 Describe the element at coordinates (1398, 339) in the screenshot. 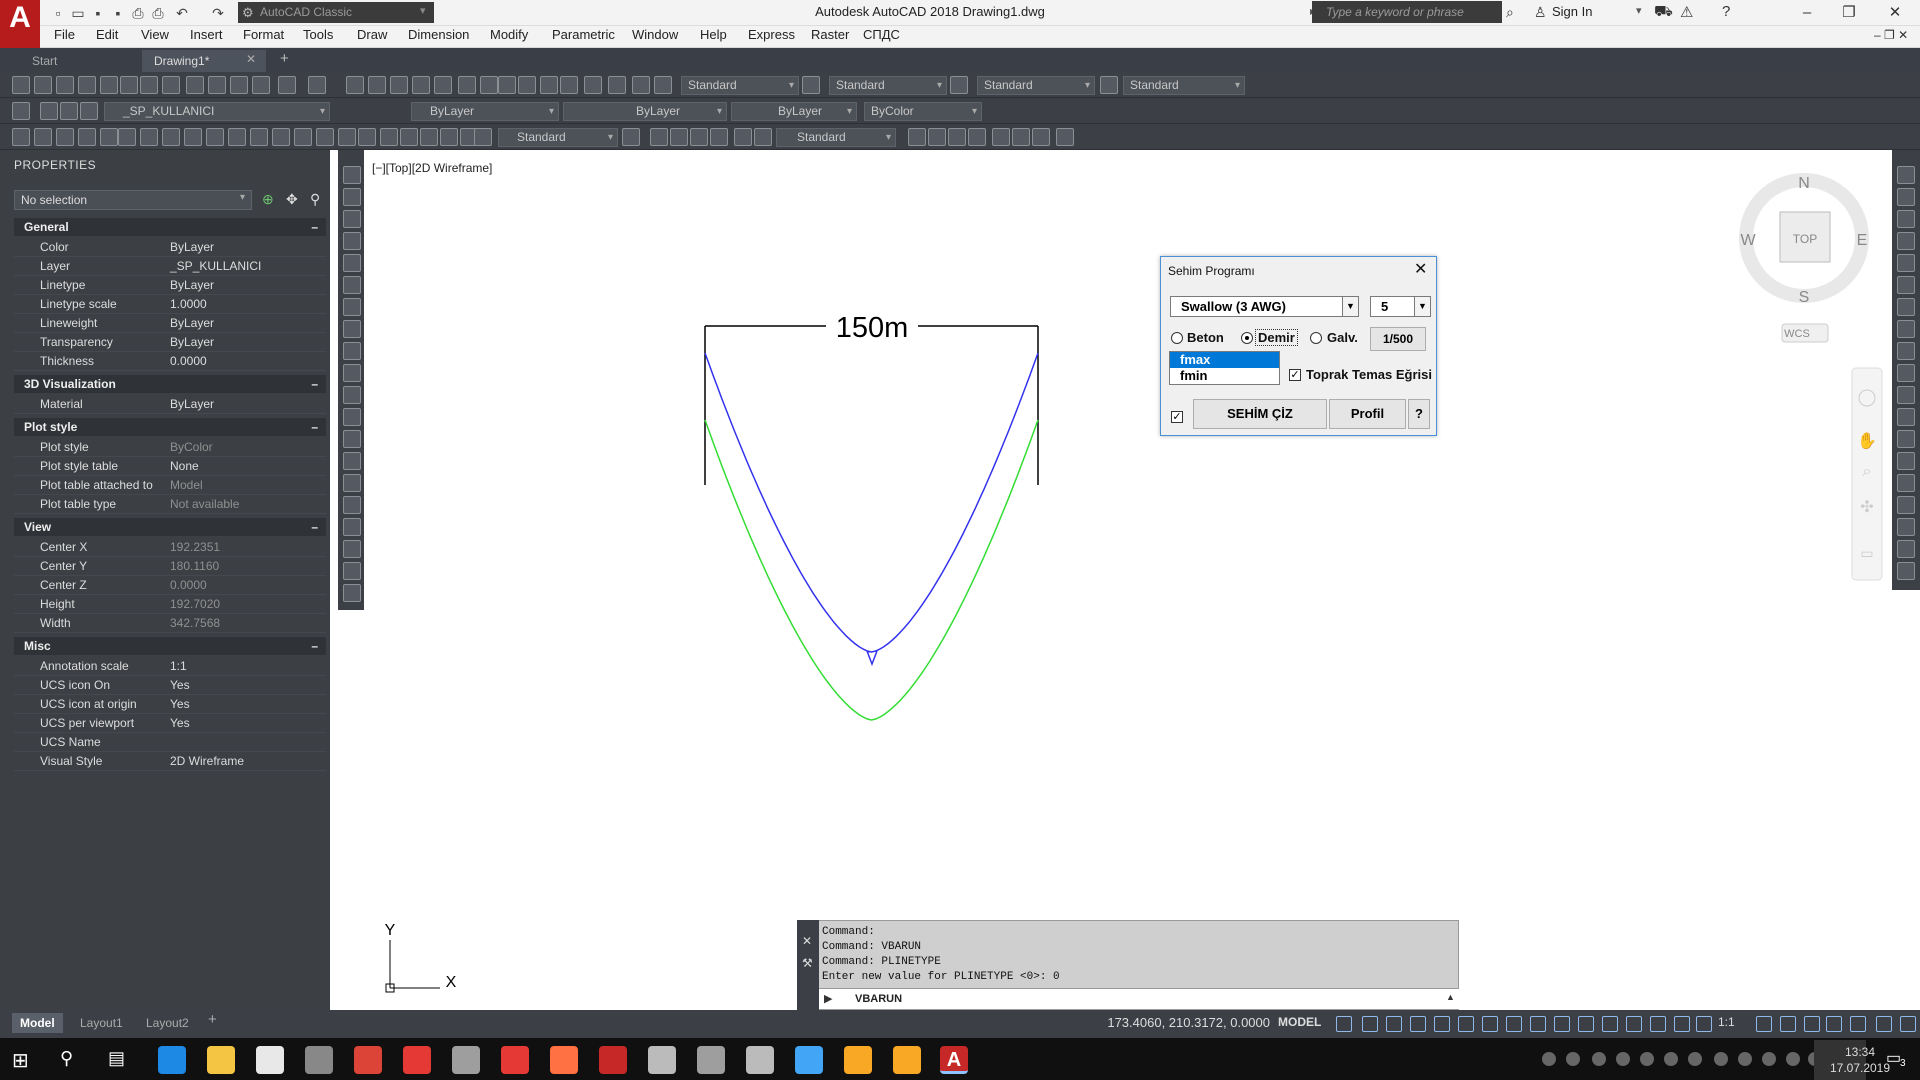

I see `scale-button: 1/500` at that location.